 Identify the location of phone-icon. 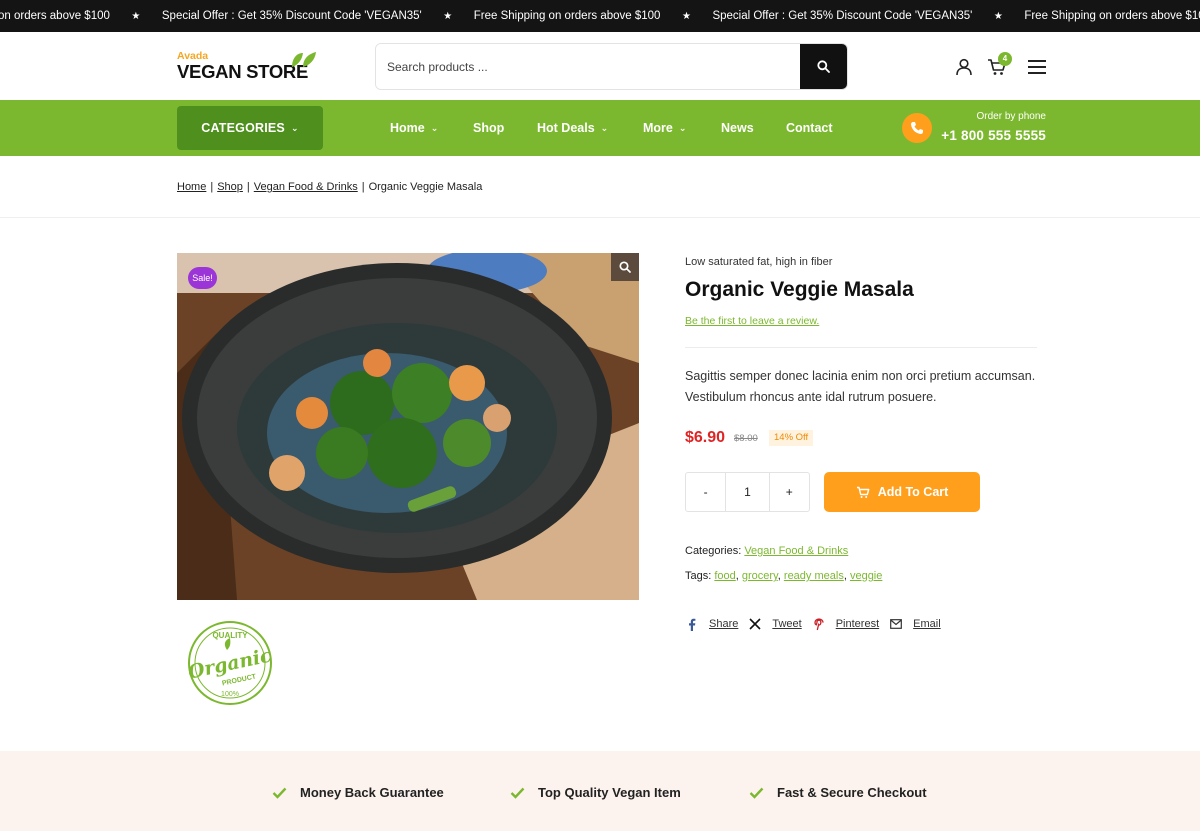
(917, 128).